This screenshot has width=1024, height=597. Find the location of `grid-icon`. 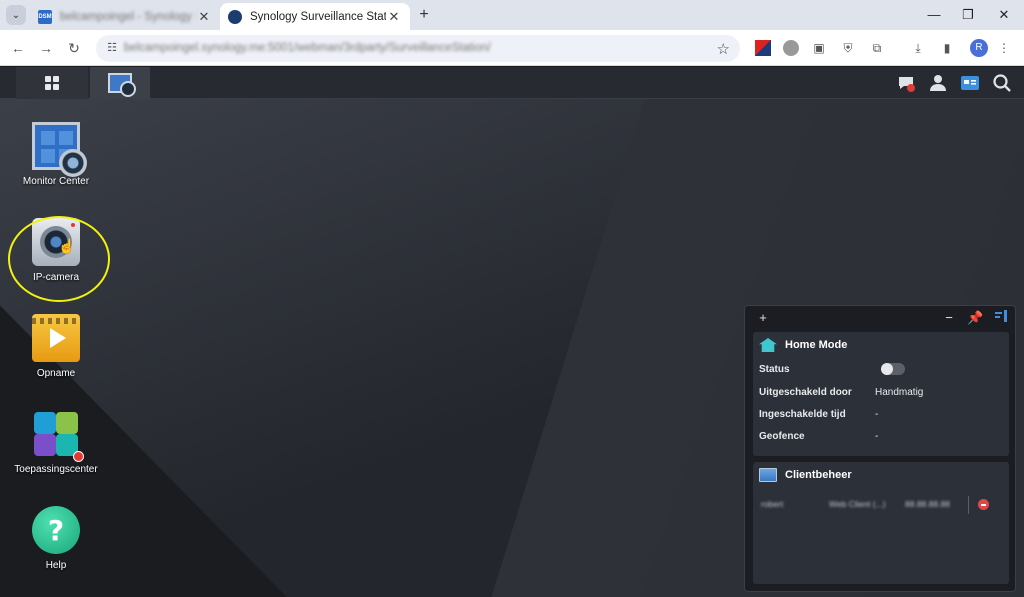

grid-icon is located at coordinates (52, 83).